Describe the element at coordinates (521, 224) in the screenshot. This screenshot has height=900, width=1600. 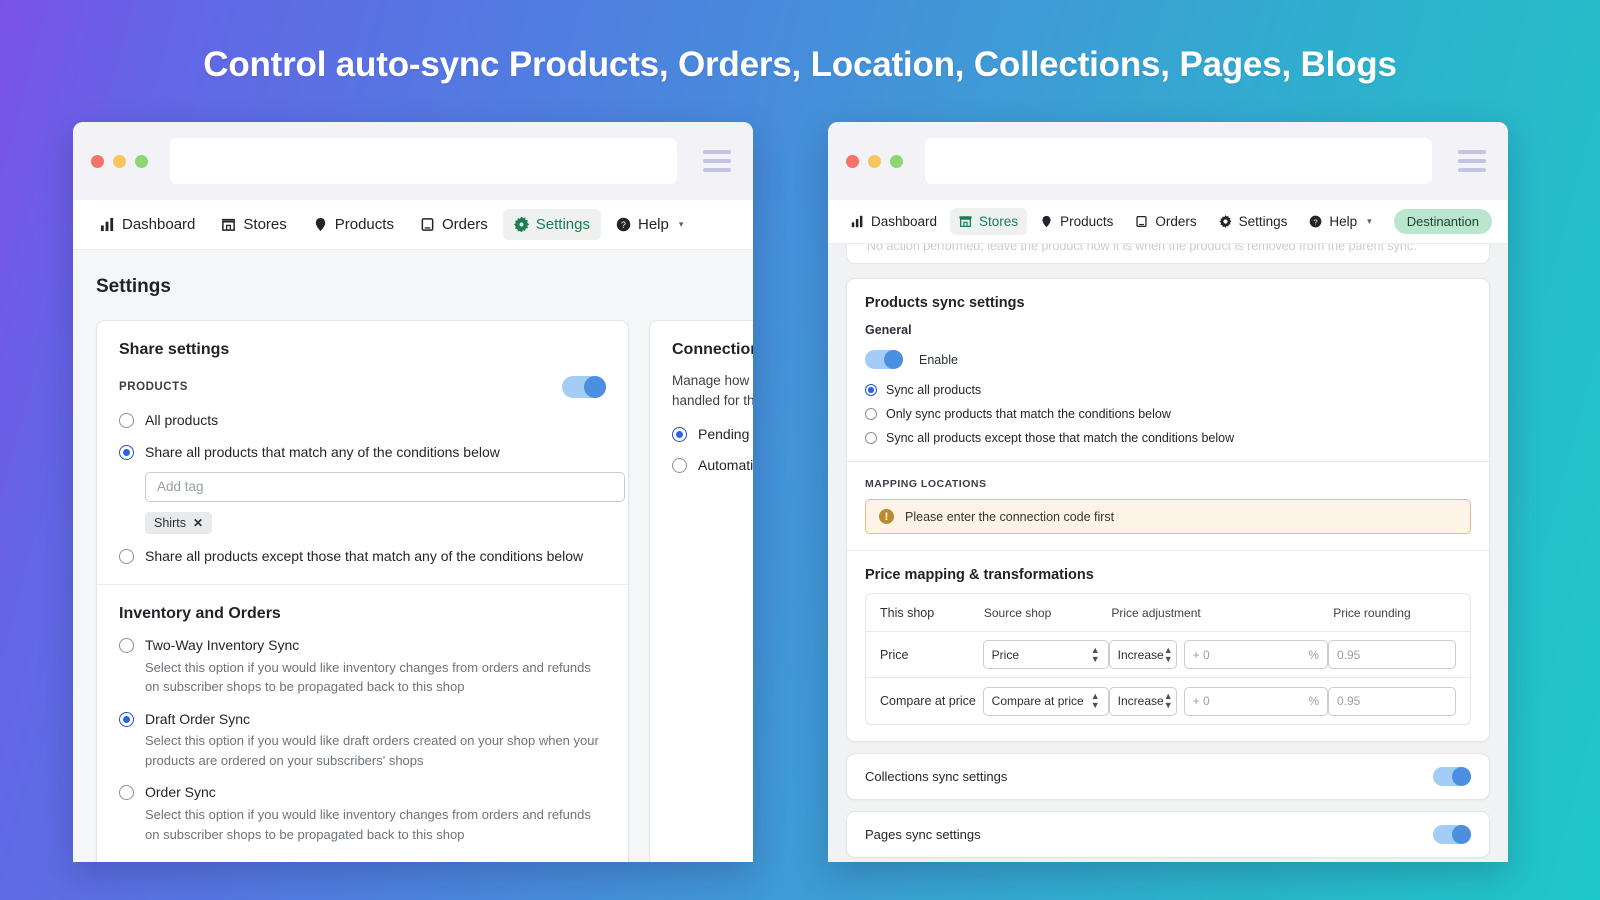
I see `gear-icon` at that location.